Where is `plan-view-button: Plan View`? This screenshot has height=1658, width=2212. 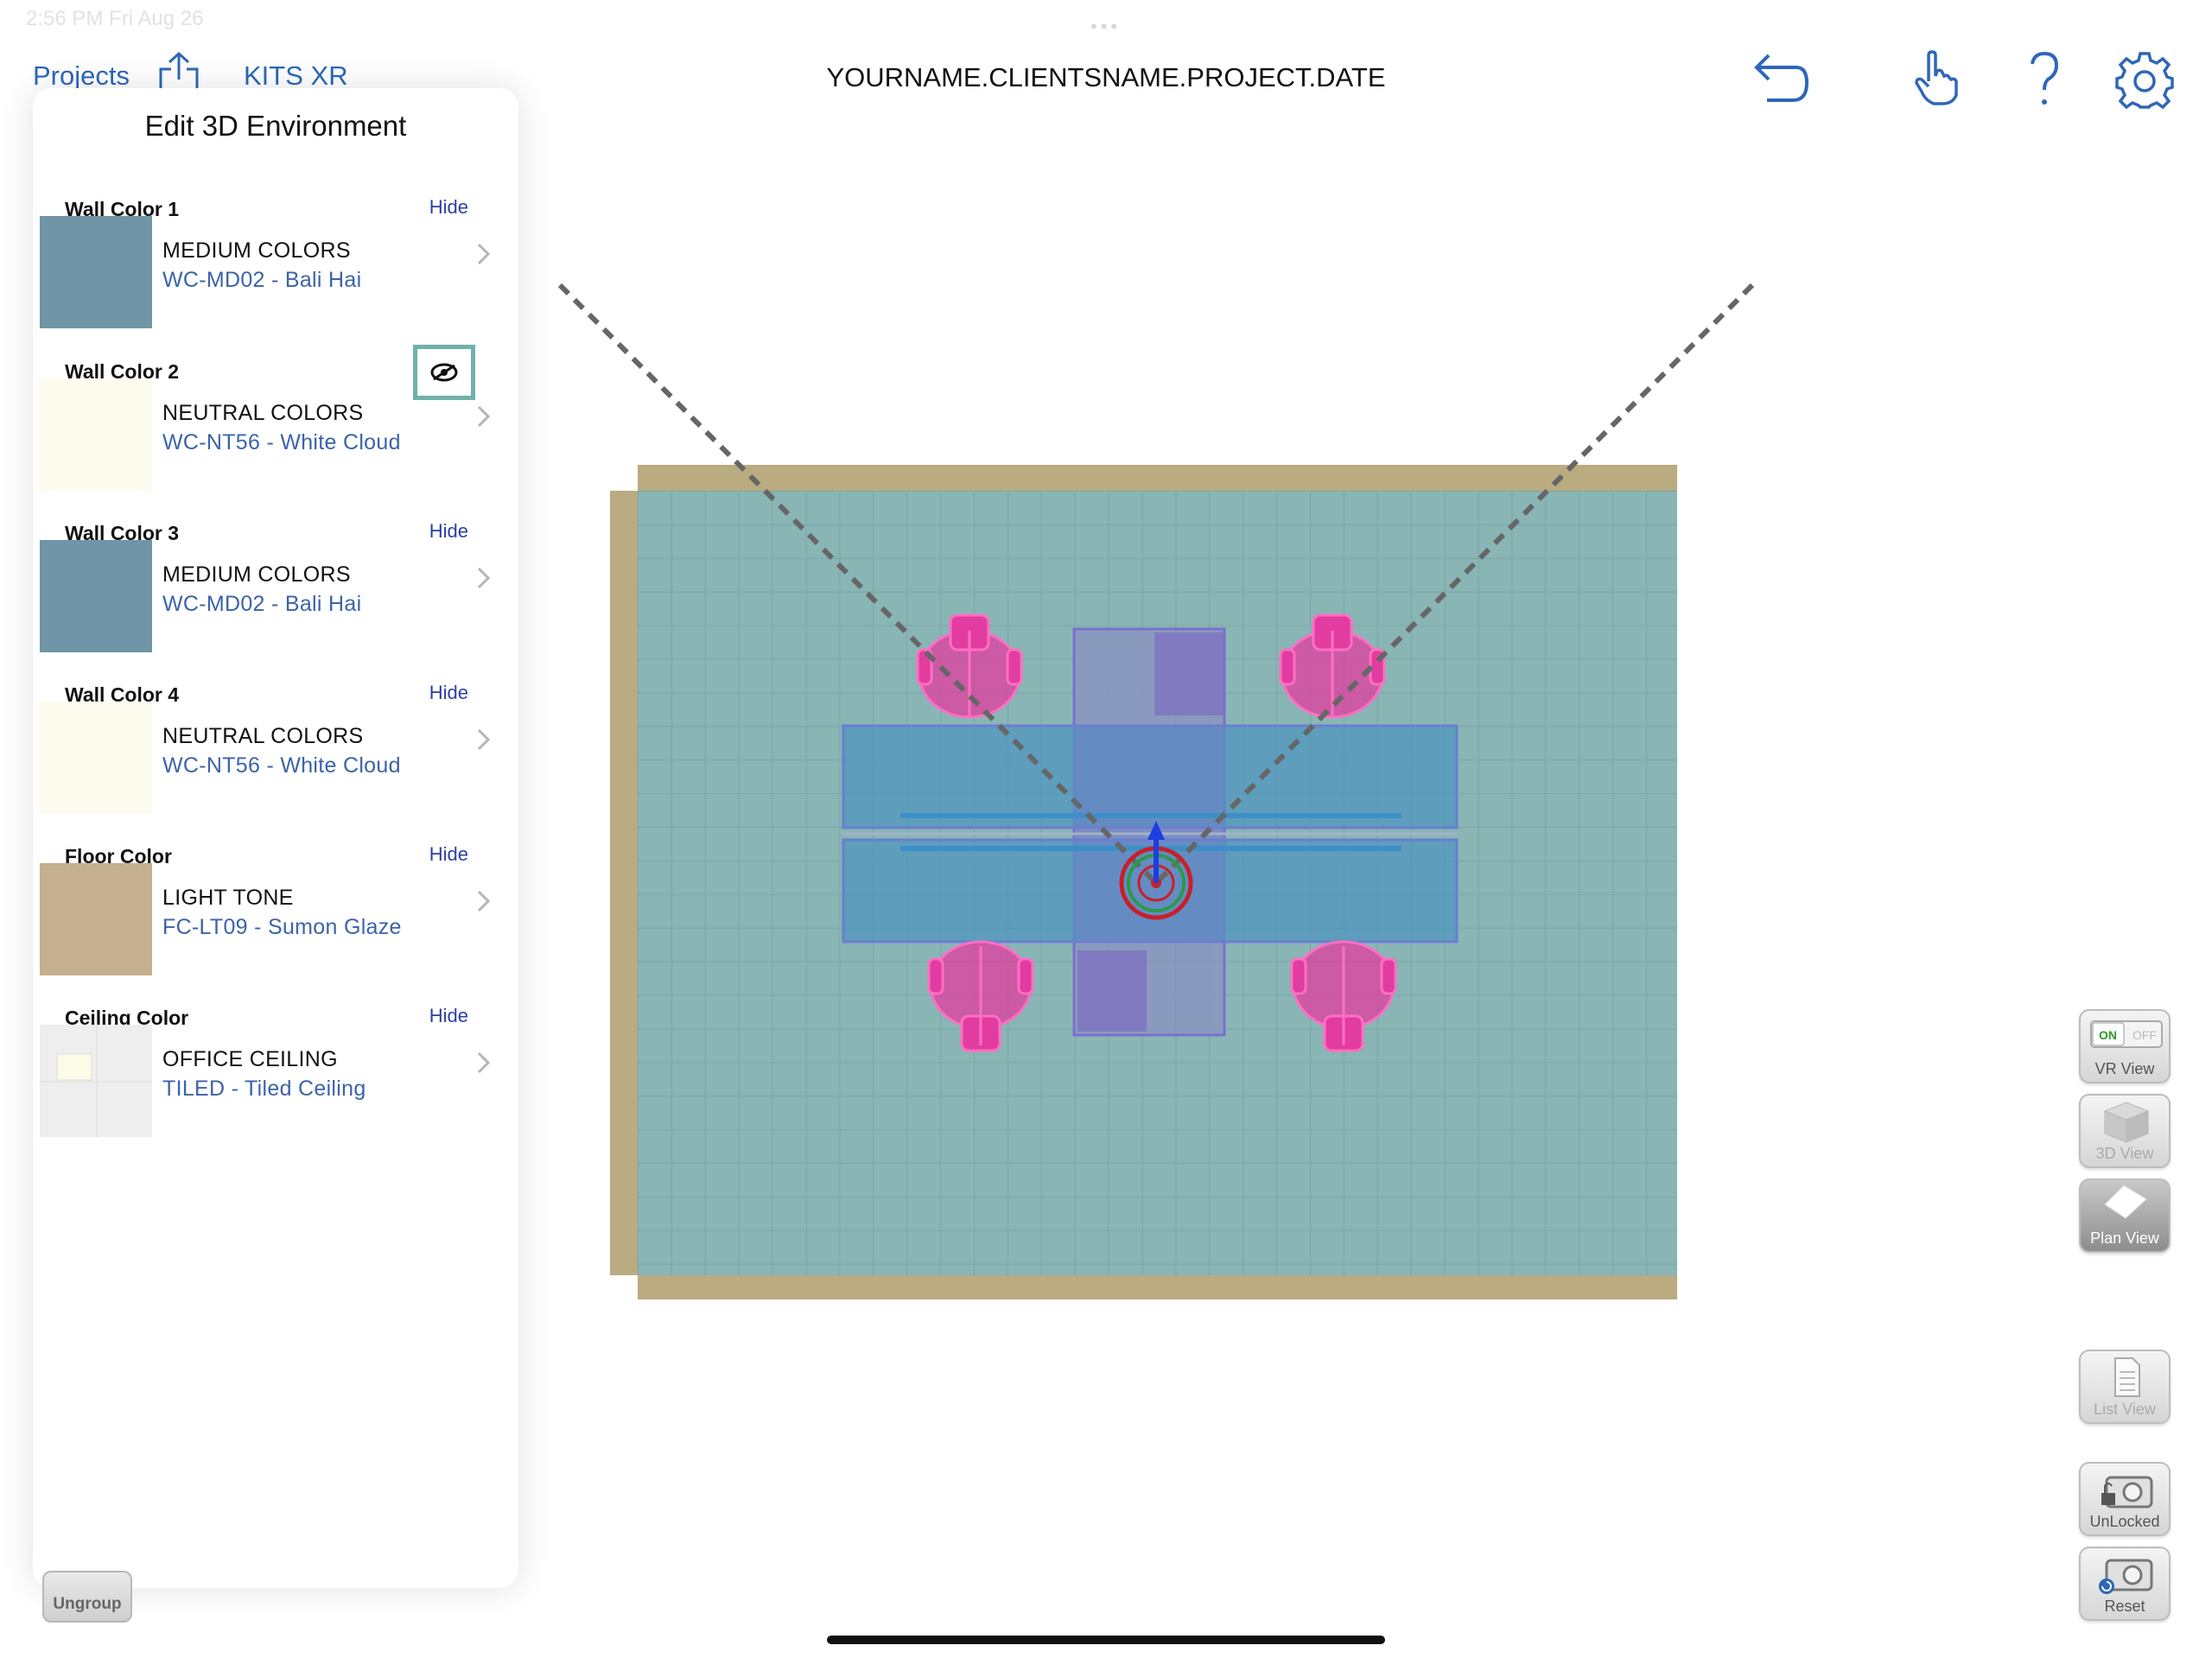
plan-view-button: Plan View is located at coordinates (2125, 1215).